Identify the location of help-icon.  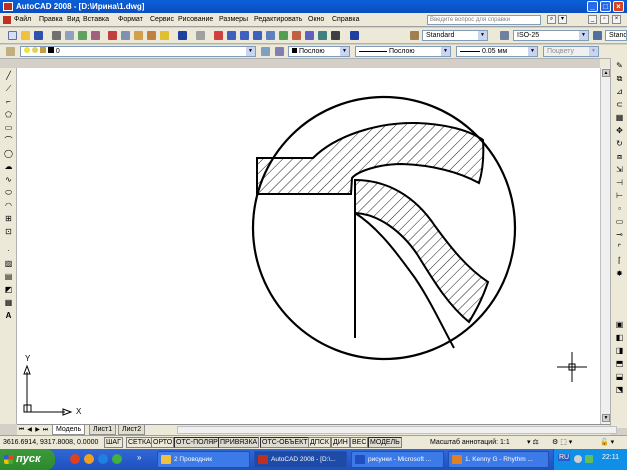
(354, 35).